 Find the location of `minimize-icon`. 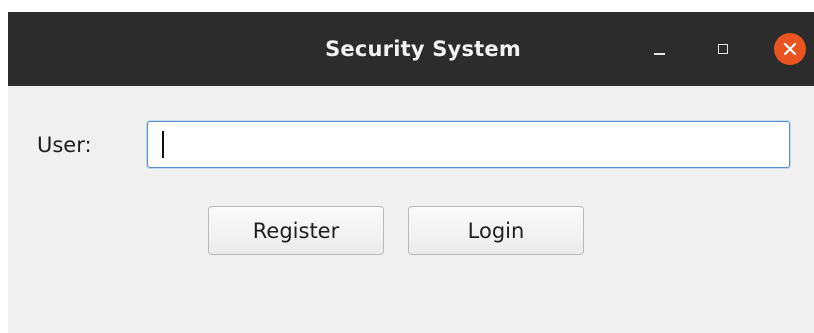

minimize-icon is located at coordinates (659, 54).